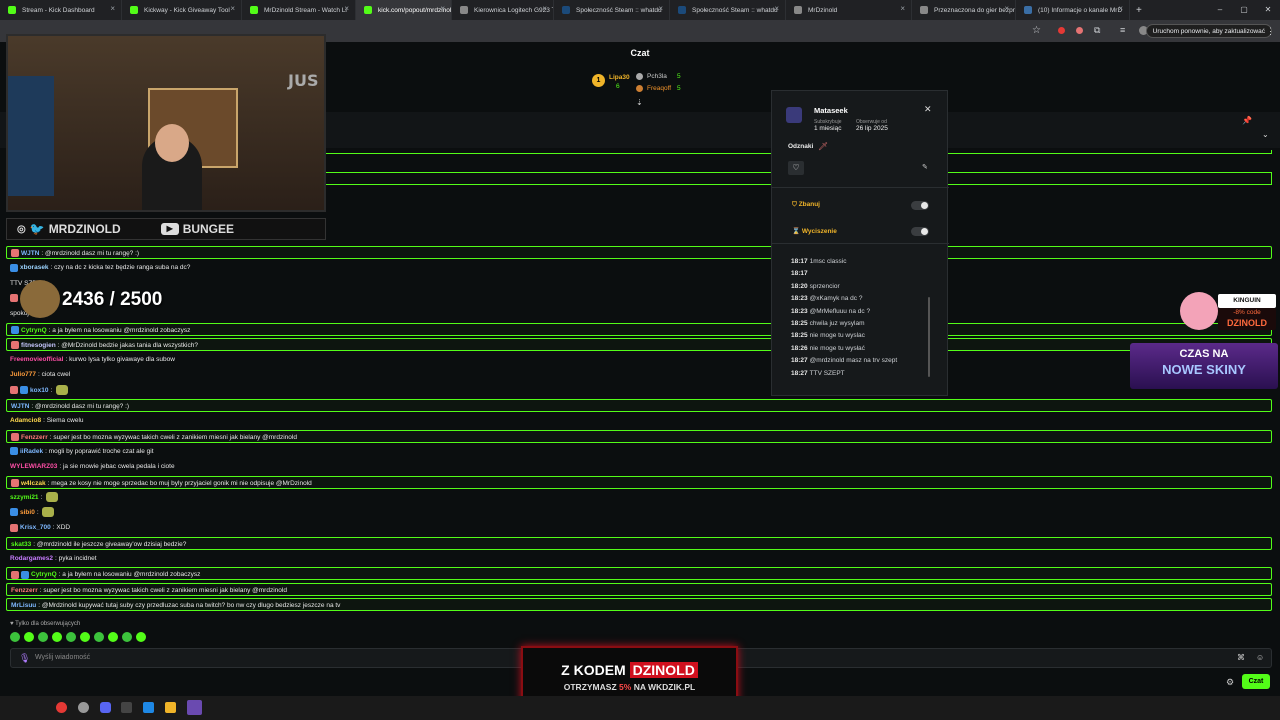  Describe the element at coordinates (639, 298) in the screenshot. I see `chat-message` at that location.